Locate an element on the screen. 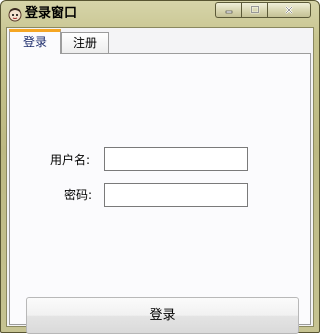 This screenshot has width=320, height=334. minimize-icon is located at coordinates (228, 12).